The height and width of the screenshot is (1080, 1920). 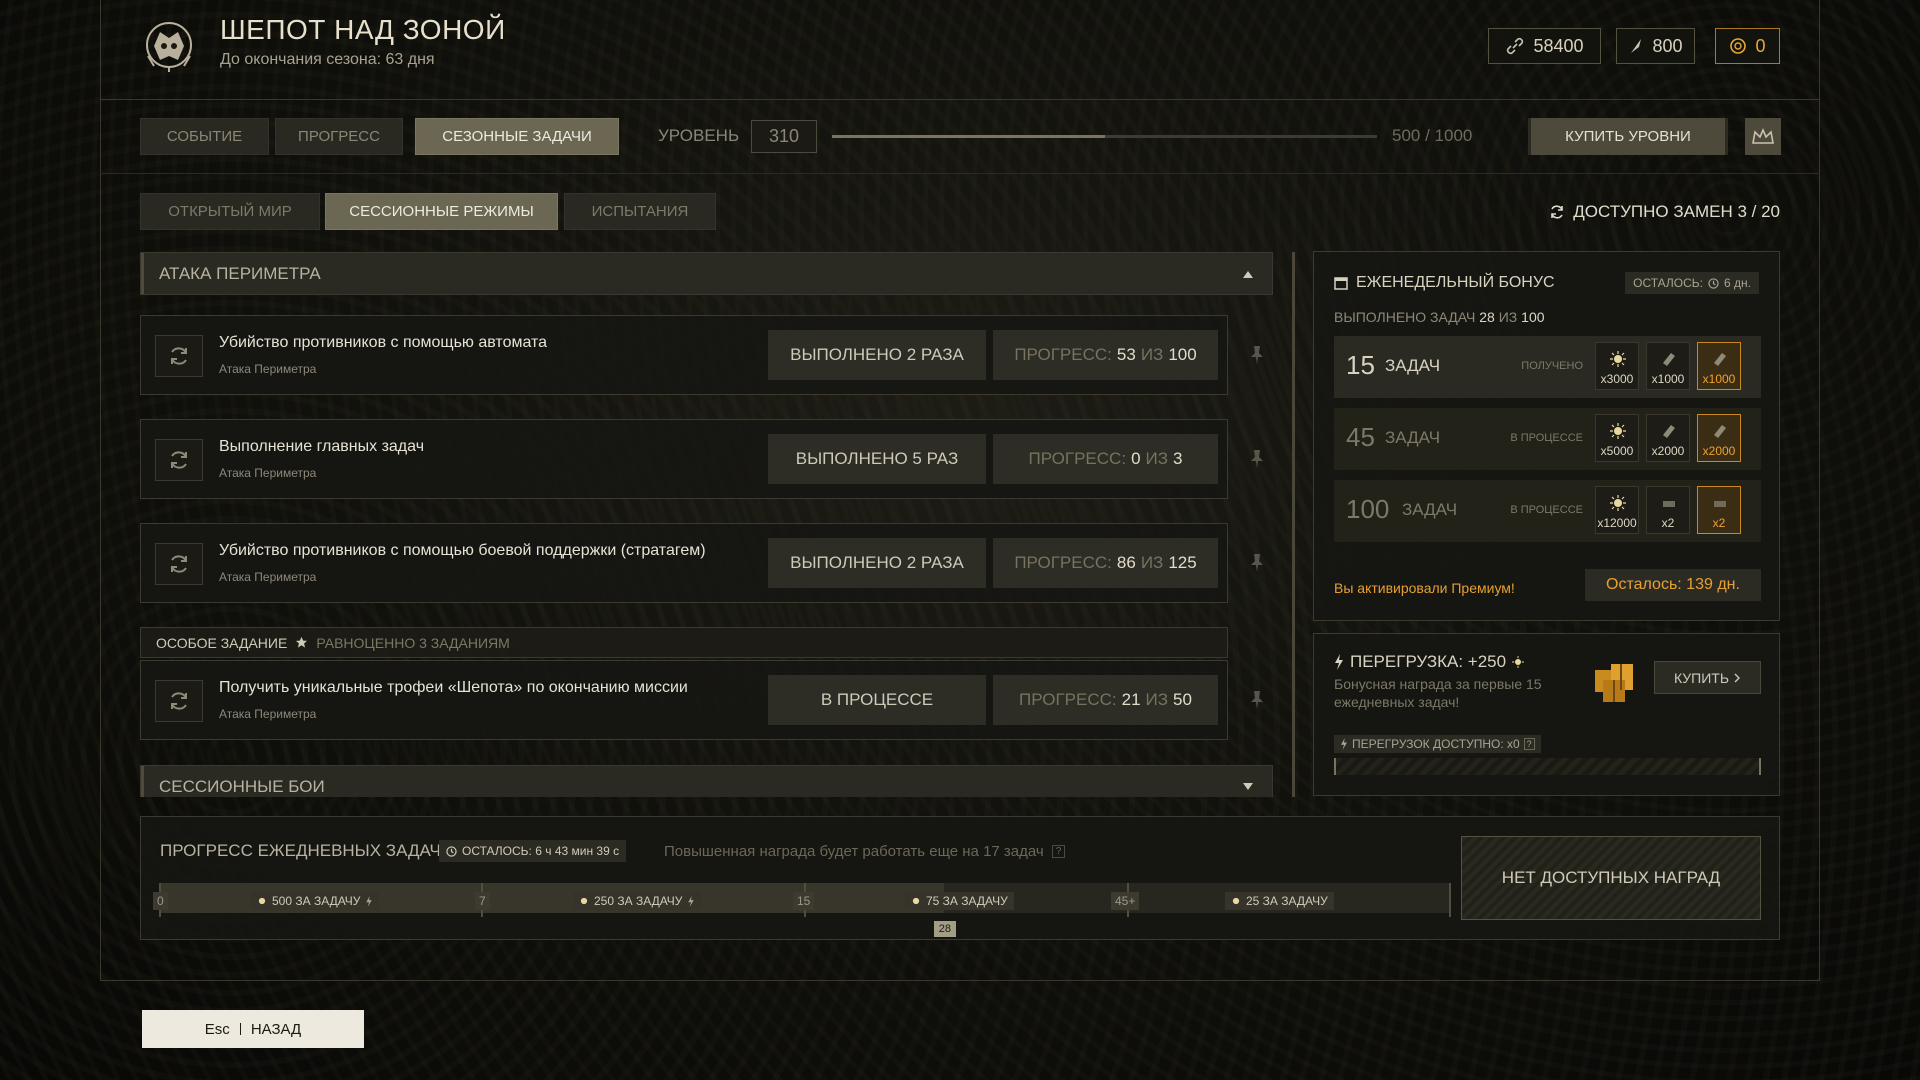 I want to click on level-progress-text: 500 / 1000, so click(x=1432, y=135).